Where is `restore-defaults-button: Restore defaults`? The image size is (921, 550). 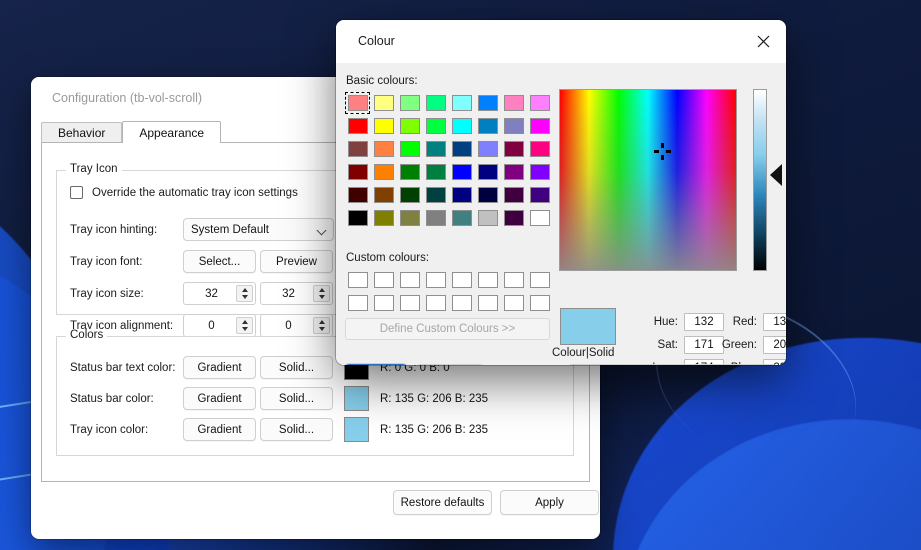
restore-defaults-button: Restore defaults is located at coordinates (442, 502).